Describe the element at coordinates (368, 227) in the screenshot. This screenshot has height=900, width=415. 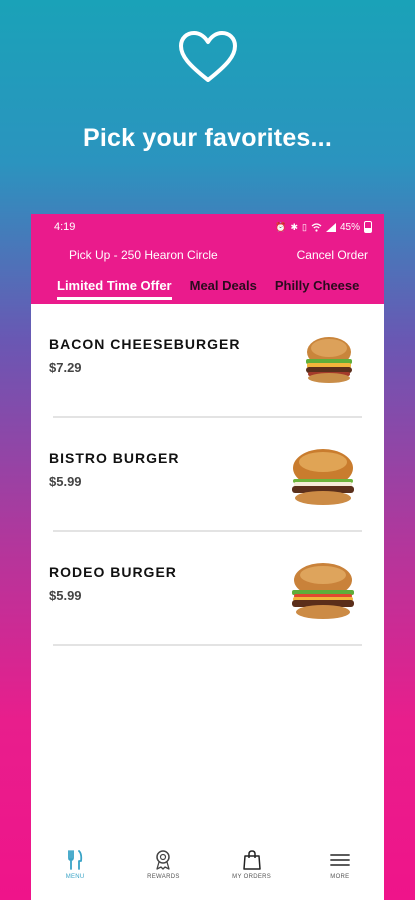
I see `battery-icon` at that location.